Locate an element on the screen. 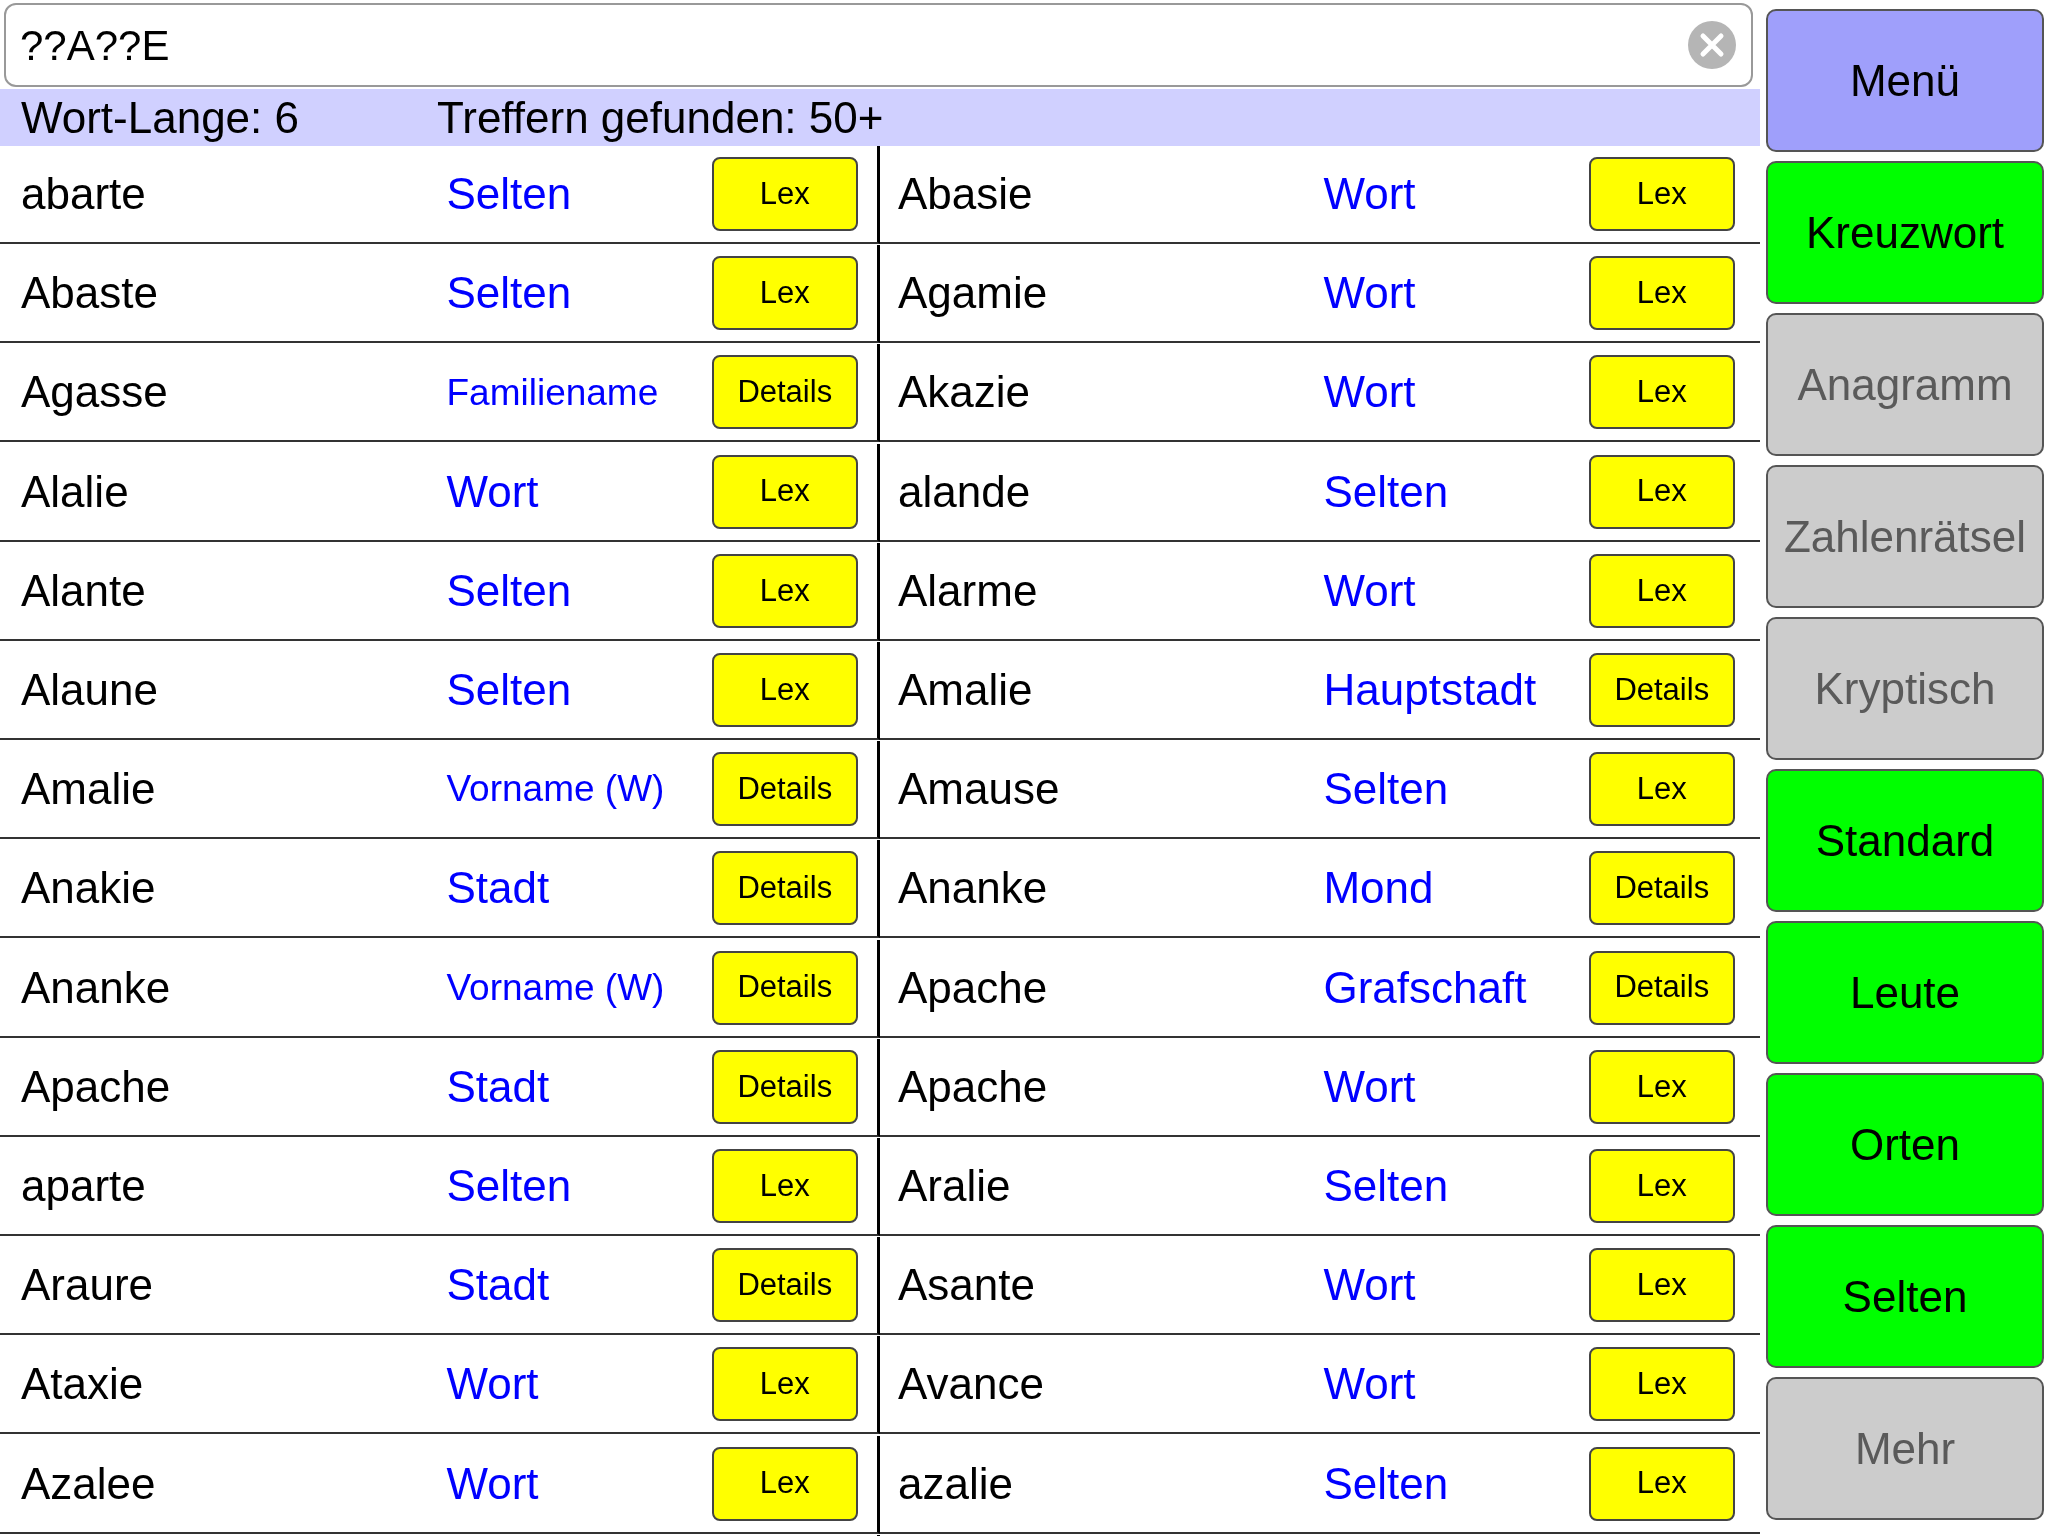 This screenshot has height=1536, width=2048. sidebar-button: Mehr is located at coordinates (1905, 1448).